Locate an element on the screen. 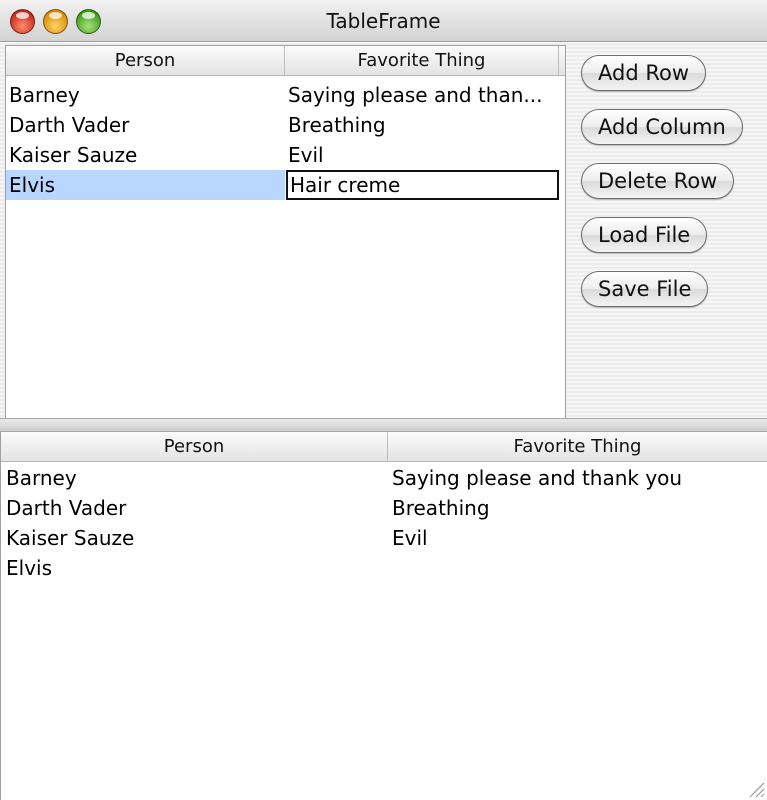 This screenshot has height=800, width=767. top-column-header-favorite-thing: Favorite Thing is located at coordinates (422, 61).